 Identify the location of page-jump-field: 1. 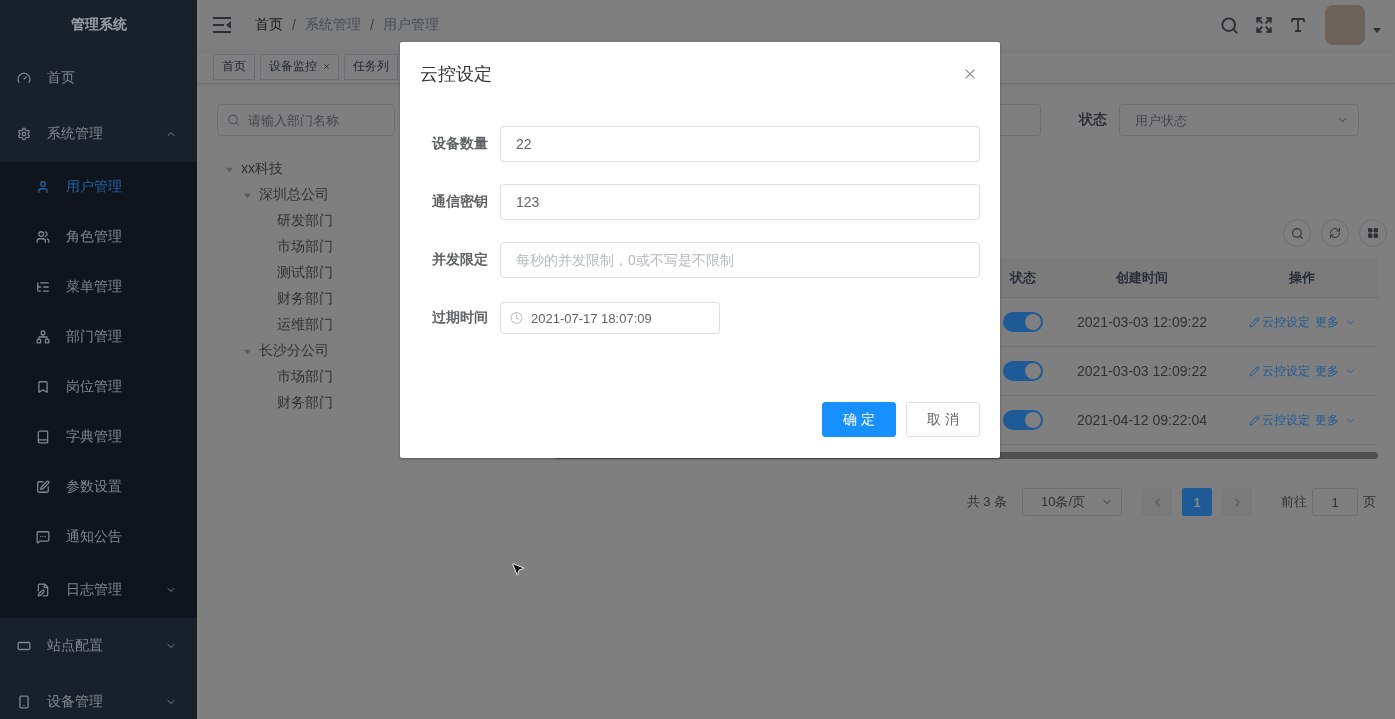
(1335, 502).